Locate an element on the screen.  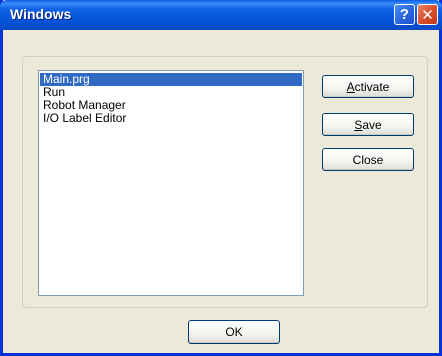
ok-label: OK is located at coordinates (234, 332).